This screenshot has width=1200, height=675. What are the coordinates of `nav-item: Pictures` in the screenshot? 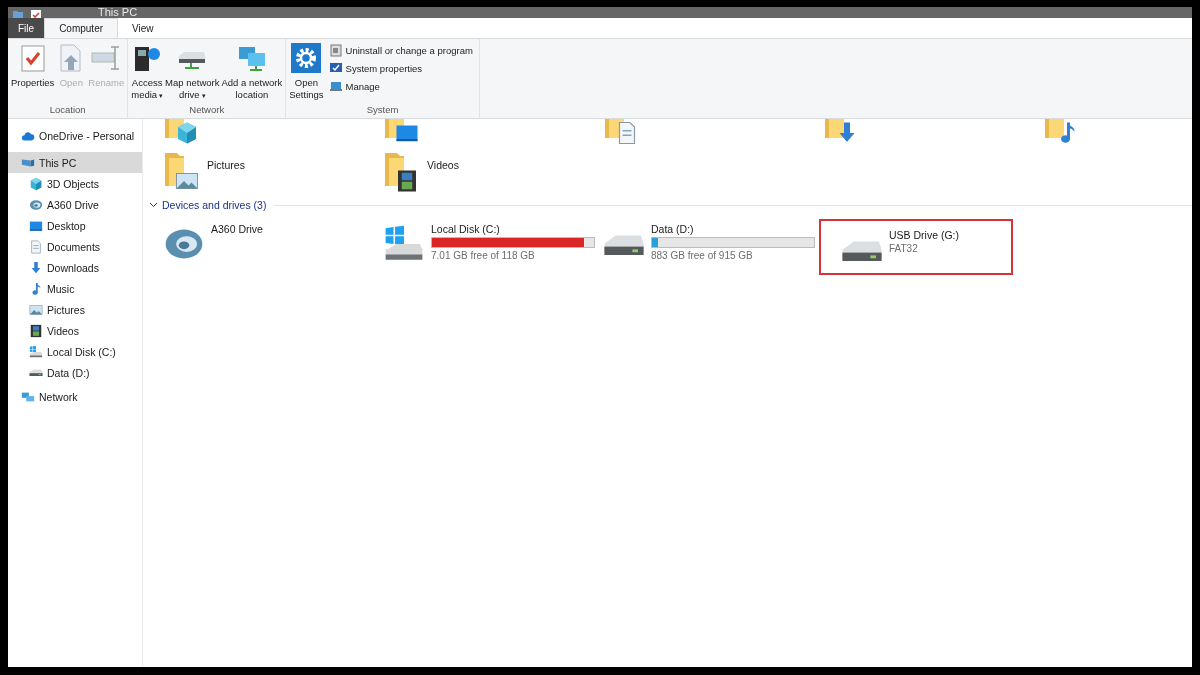 It's located at (75, 309).